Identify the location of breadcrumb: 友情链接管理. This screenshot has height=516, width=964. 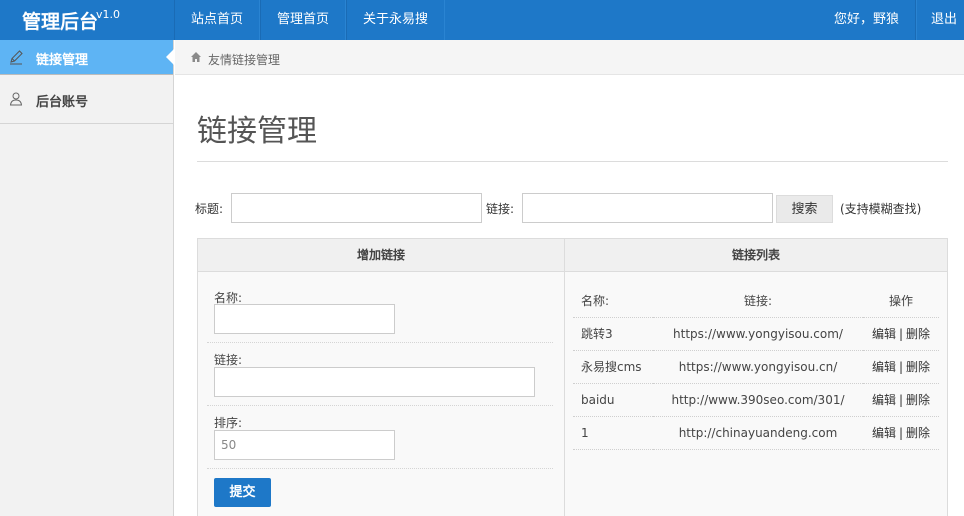
(569, 57).